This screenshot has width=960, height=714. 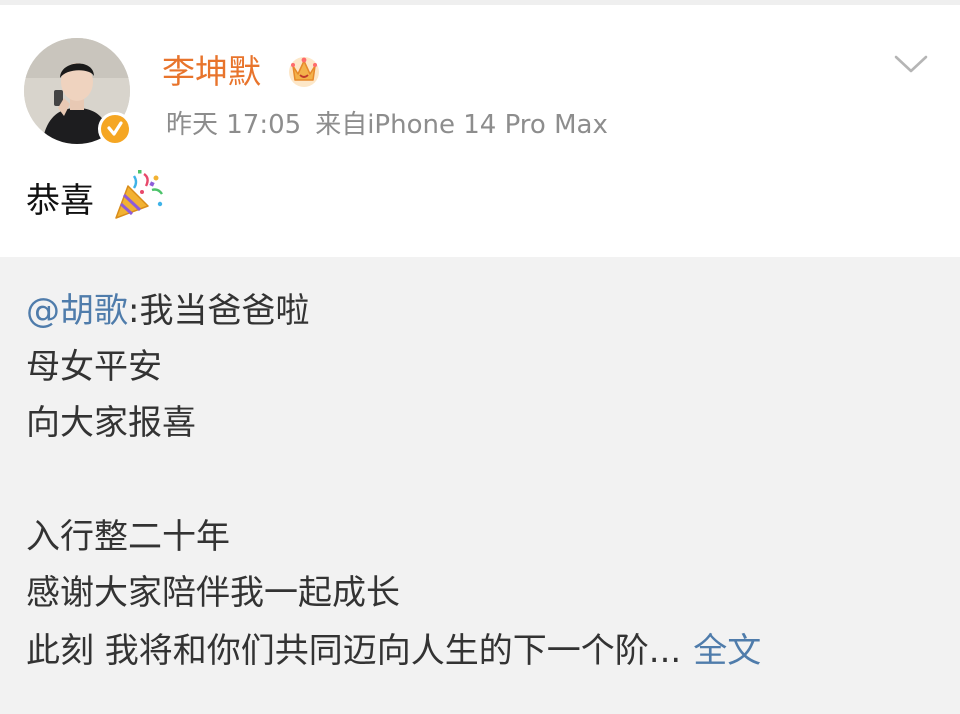 I want to click on repost-line-6: 此刻 我将和你们共同迈向人生的下一个阶... 全文, so click(x=393, y=651).